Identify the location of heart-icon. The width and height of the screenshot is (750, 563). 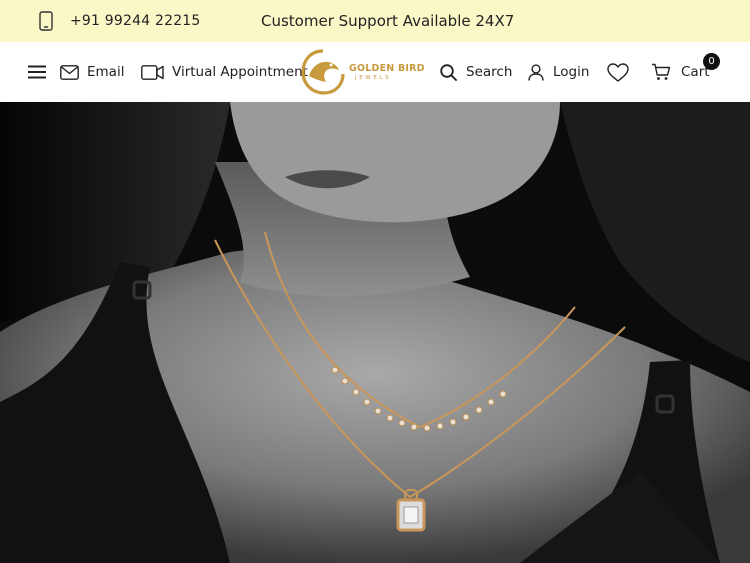
(618, 72).